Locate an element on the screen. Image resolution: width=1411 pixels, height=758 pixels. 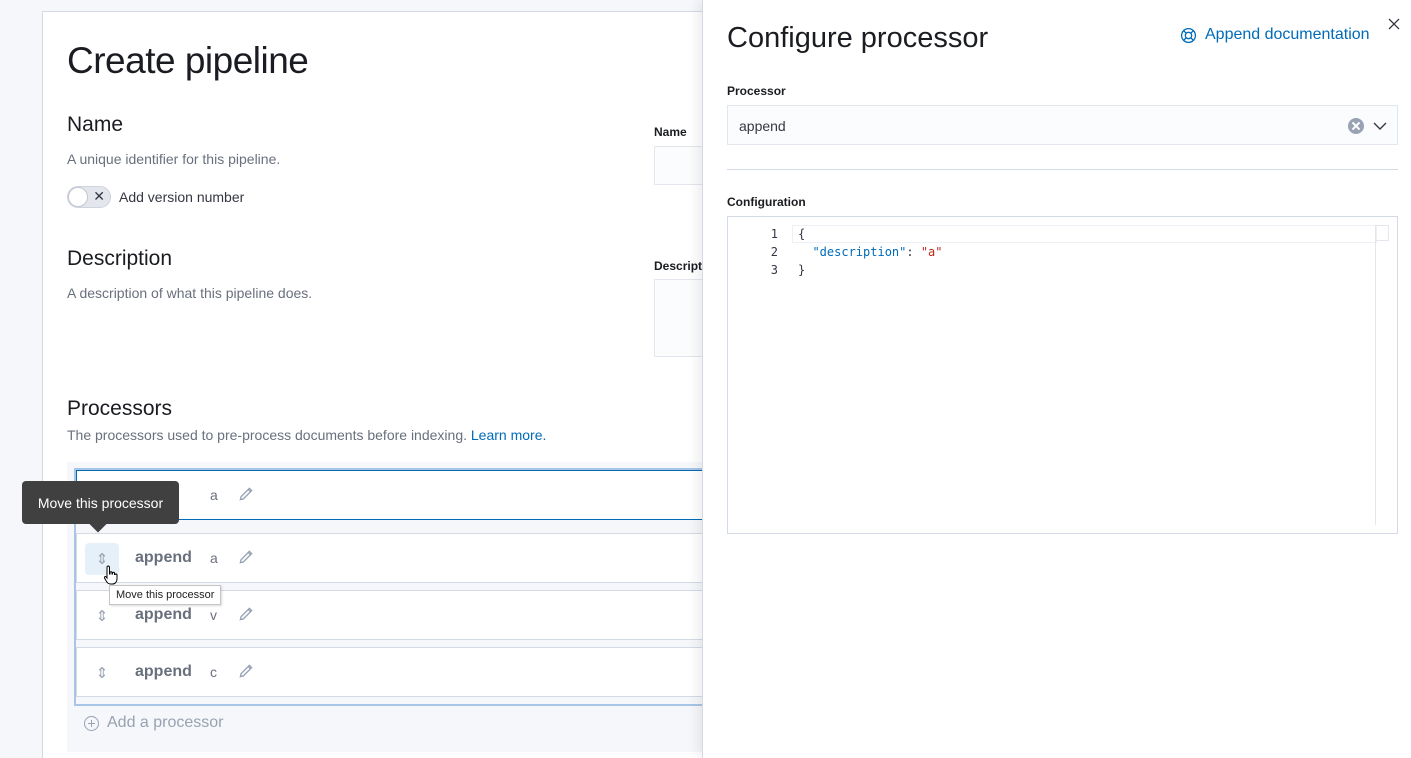
processor-select: append is located at coordinates (1062, 125).